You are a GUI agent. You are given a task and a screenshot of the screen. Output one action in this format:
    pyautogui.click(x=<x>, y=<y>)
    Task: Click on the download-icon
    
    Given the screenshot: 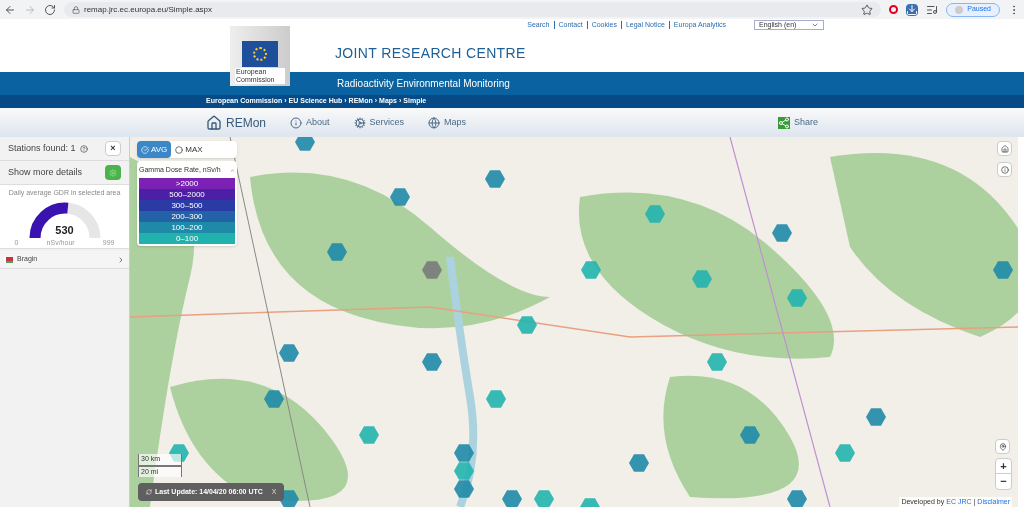 What is the action you would take?
    pyautogui.click(x=912, y=9)
    